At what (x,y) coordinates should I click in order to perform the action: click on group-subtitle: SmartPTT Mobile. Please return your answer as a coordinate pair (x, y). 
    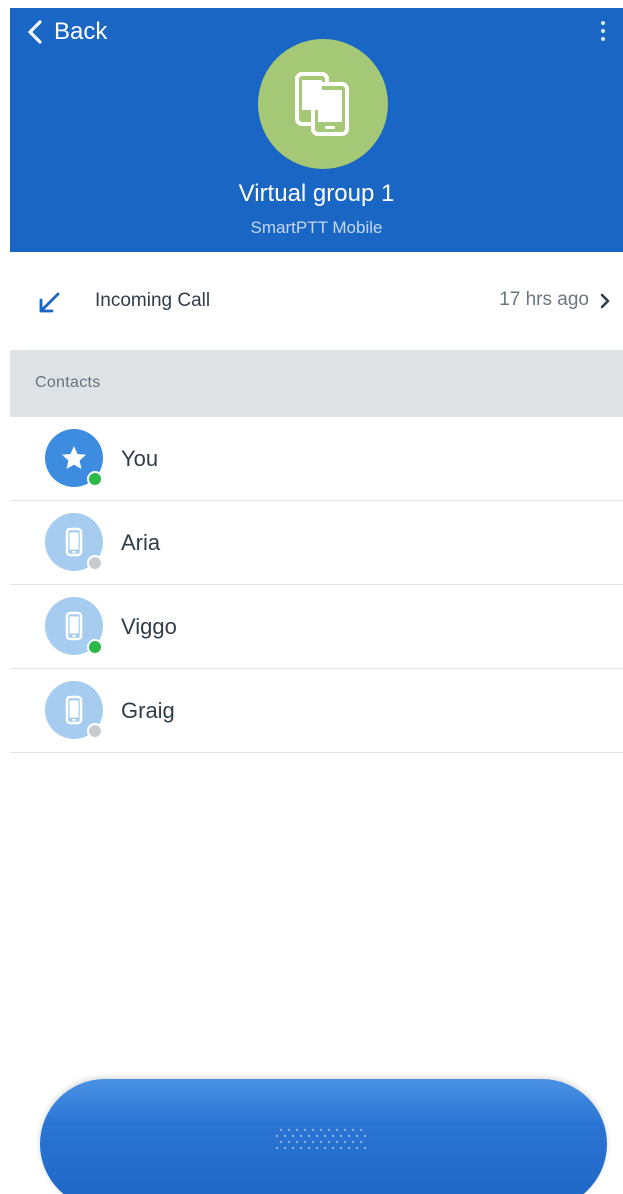
    Looking at the image, I should click on (316, 227).